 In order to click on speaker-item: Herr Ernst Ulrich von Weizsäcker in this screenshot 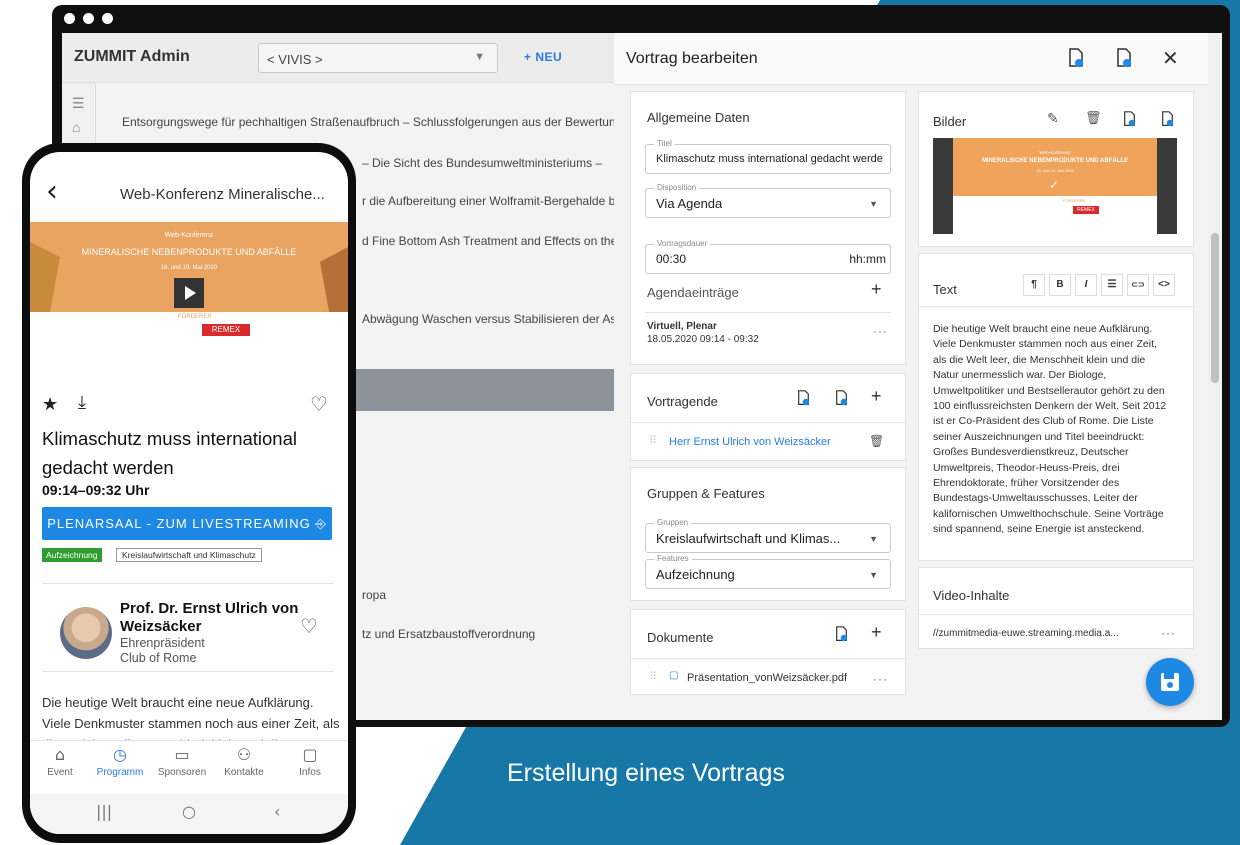, I will do `click(750, 442)`.